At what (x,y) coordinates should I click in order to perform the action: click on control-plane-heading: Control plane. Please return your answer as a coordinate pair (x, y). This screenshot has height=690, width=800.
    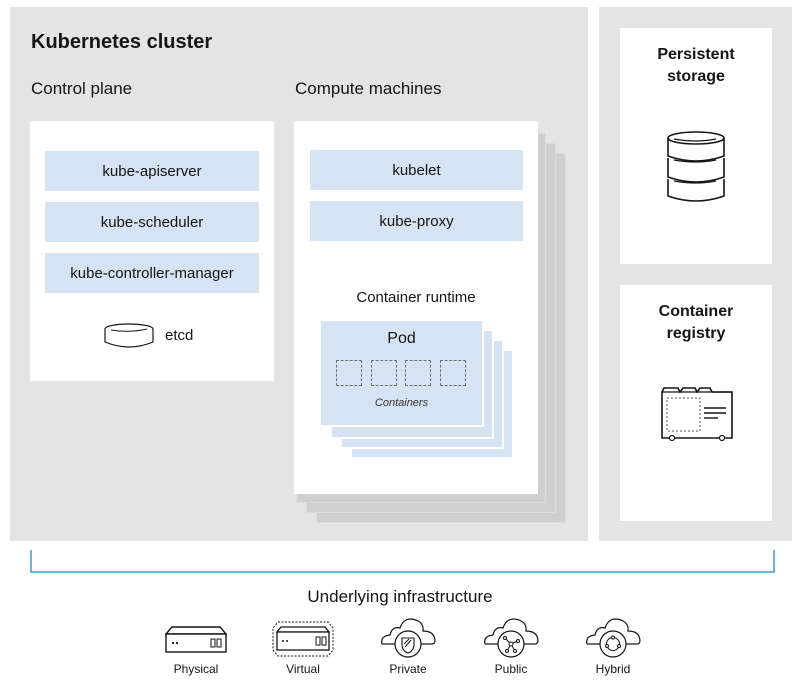
    Looking at the image, I should click on (82, 88).